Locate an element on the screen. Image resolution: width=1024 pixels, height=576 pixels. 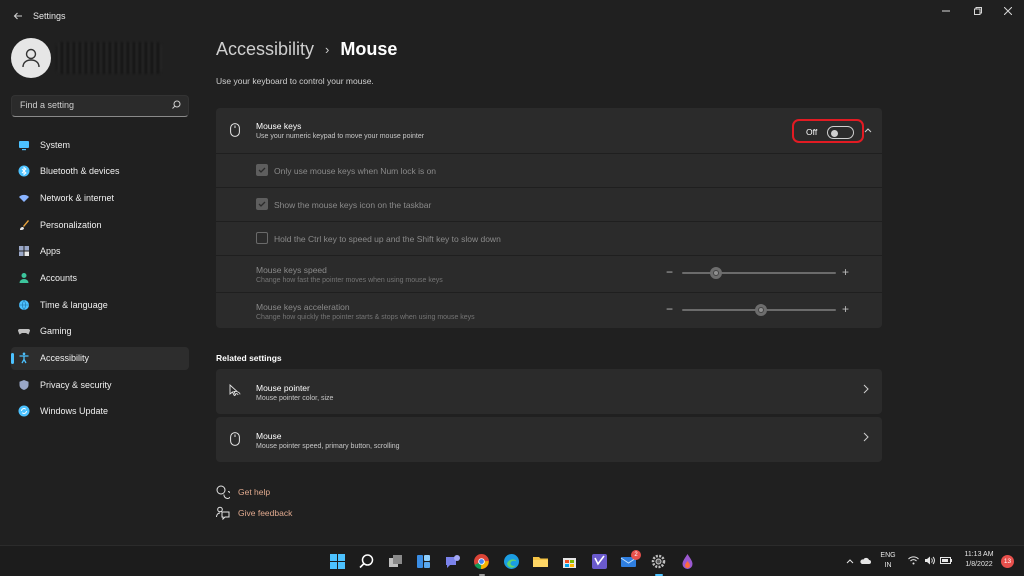
minimize-button is located at coordinates (946, 11).